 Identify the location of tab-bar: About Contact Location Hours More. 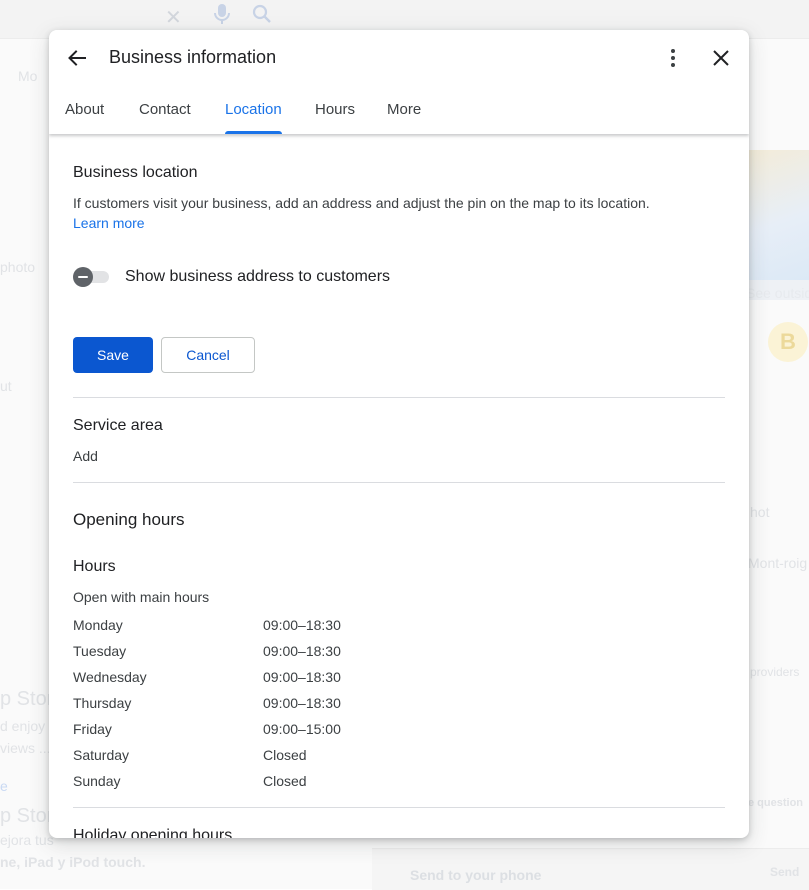
(399, 113).